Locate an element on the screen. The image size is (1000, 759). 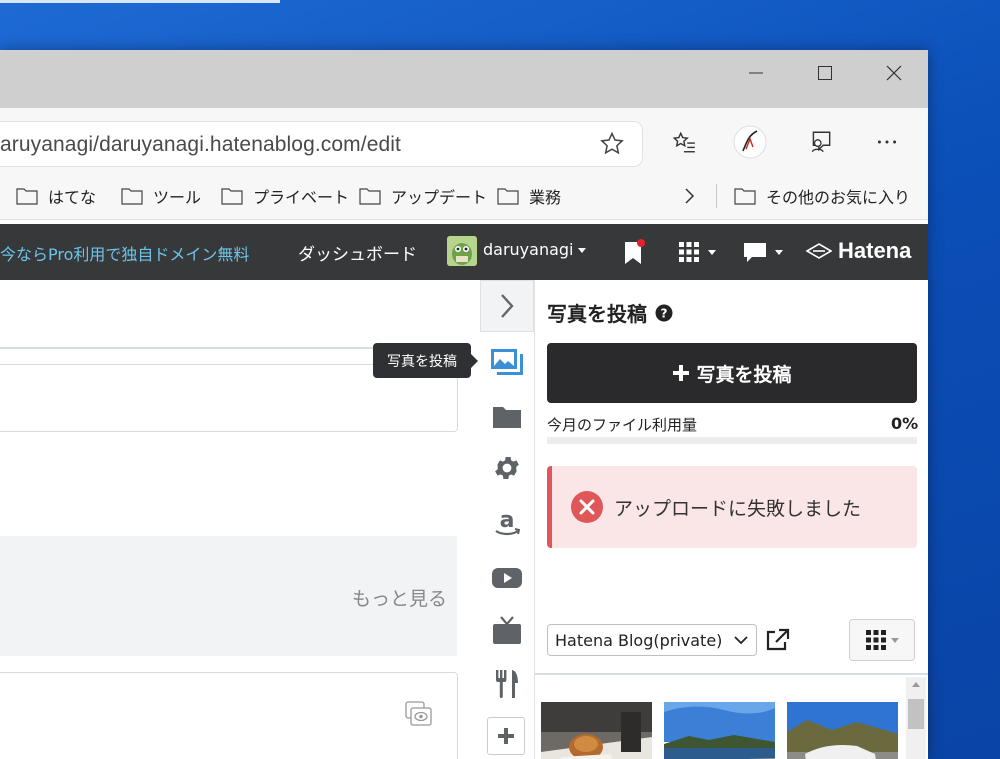
tv-icon is located at coordinates (507, 630).